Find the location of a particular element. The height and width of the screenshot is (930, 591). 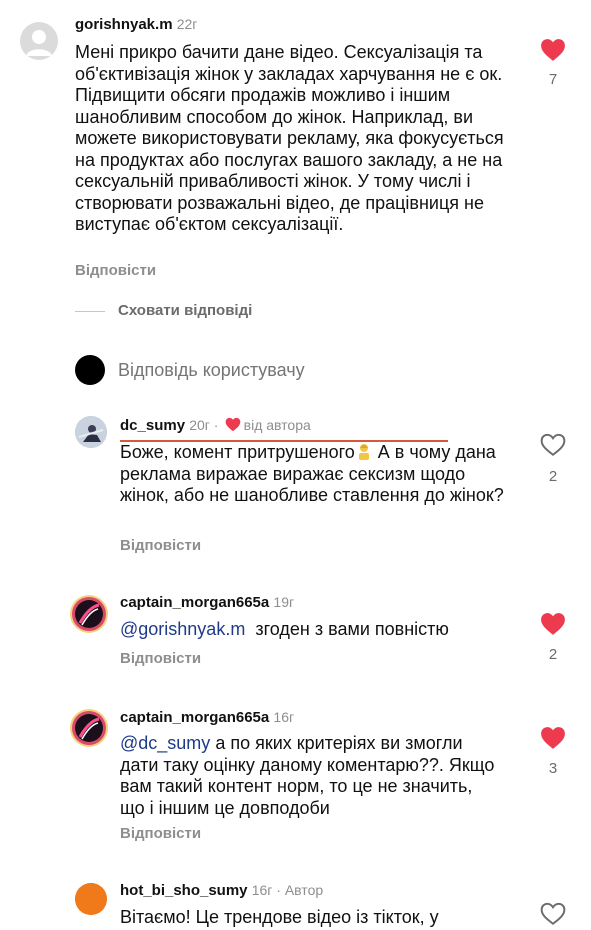

current-user-avatar is located at coordinates (90, 370).